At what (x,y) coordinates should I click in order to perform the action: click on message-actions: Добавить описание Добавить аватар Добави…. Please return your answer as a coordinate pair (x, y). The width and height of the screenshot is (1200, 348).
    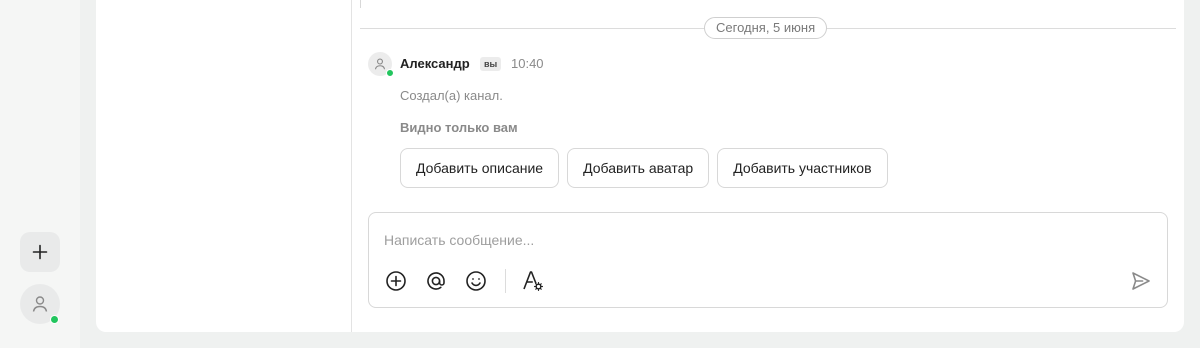
    Looking at the image, I should click on (644, 168).